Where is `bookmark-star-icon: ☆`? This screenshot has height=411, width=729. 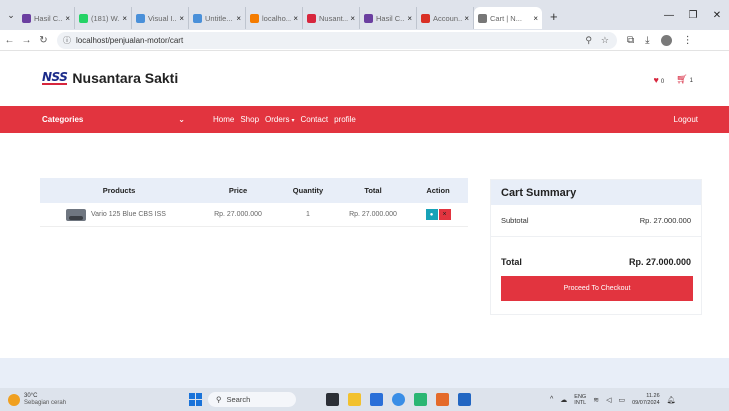
bookmark-star-icon: ☆ is located at coordinates (605, 40).